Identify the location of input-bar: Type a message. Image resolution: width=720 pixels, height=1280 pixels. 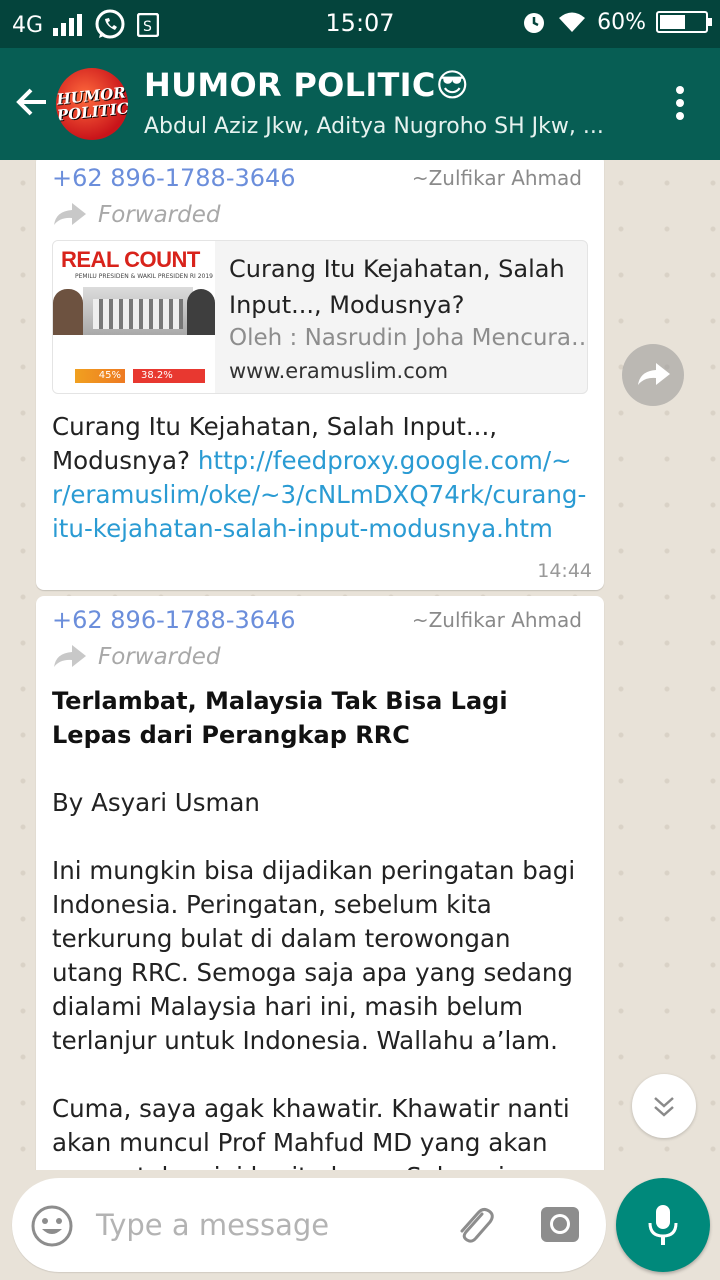
(360, 1225).